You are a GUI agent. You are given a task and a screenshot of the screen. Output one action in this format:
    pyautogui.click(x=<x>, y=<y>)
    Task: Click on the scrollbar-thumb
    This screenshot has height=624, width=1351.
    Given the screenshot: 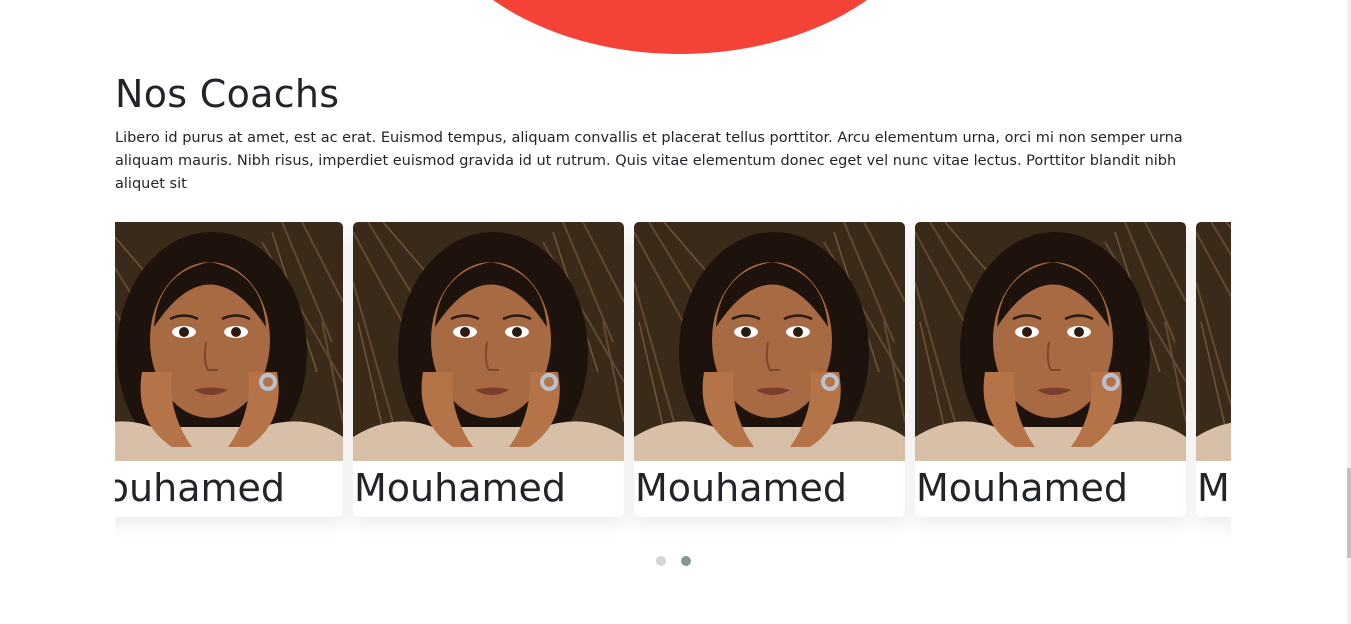 What is the action you would take?
    pyautogui.click(x=1349, y=513)
    